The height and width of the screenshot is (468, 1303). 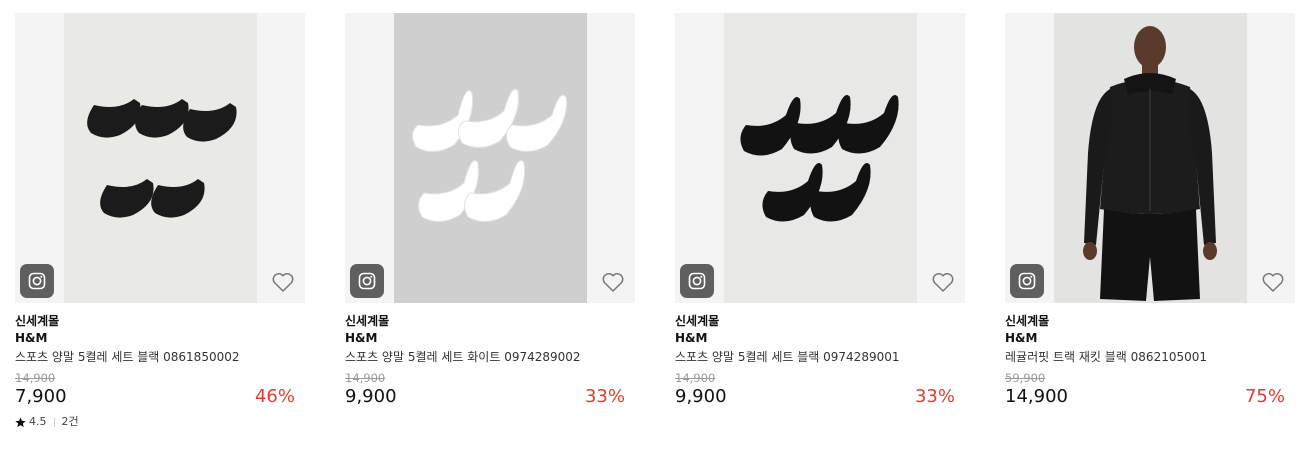 I want to click on product-name: 스포츠 양말 5켤레 세트 블랙 0974289001, so click(x=820, y=357).